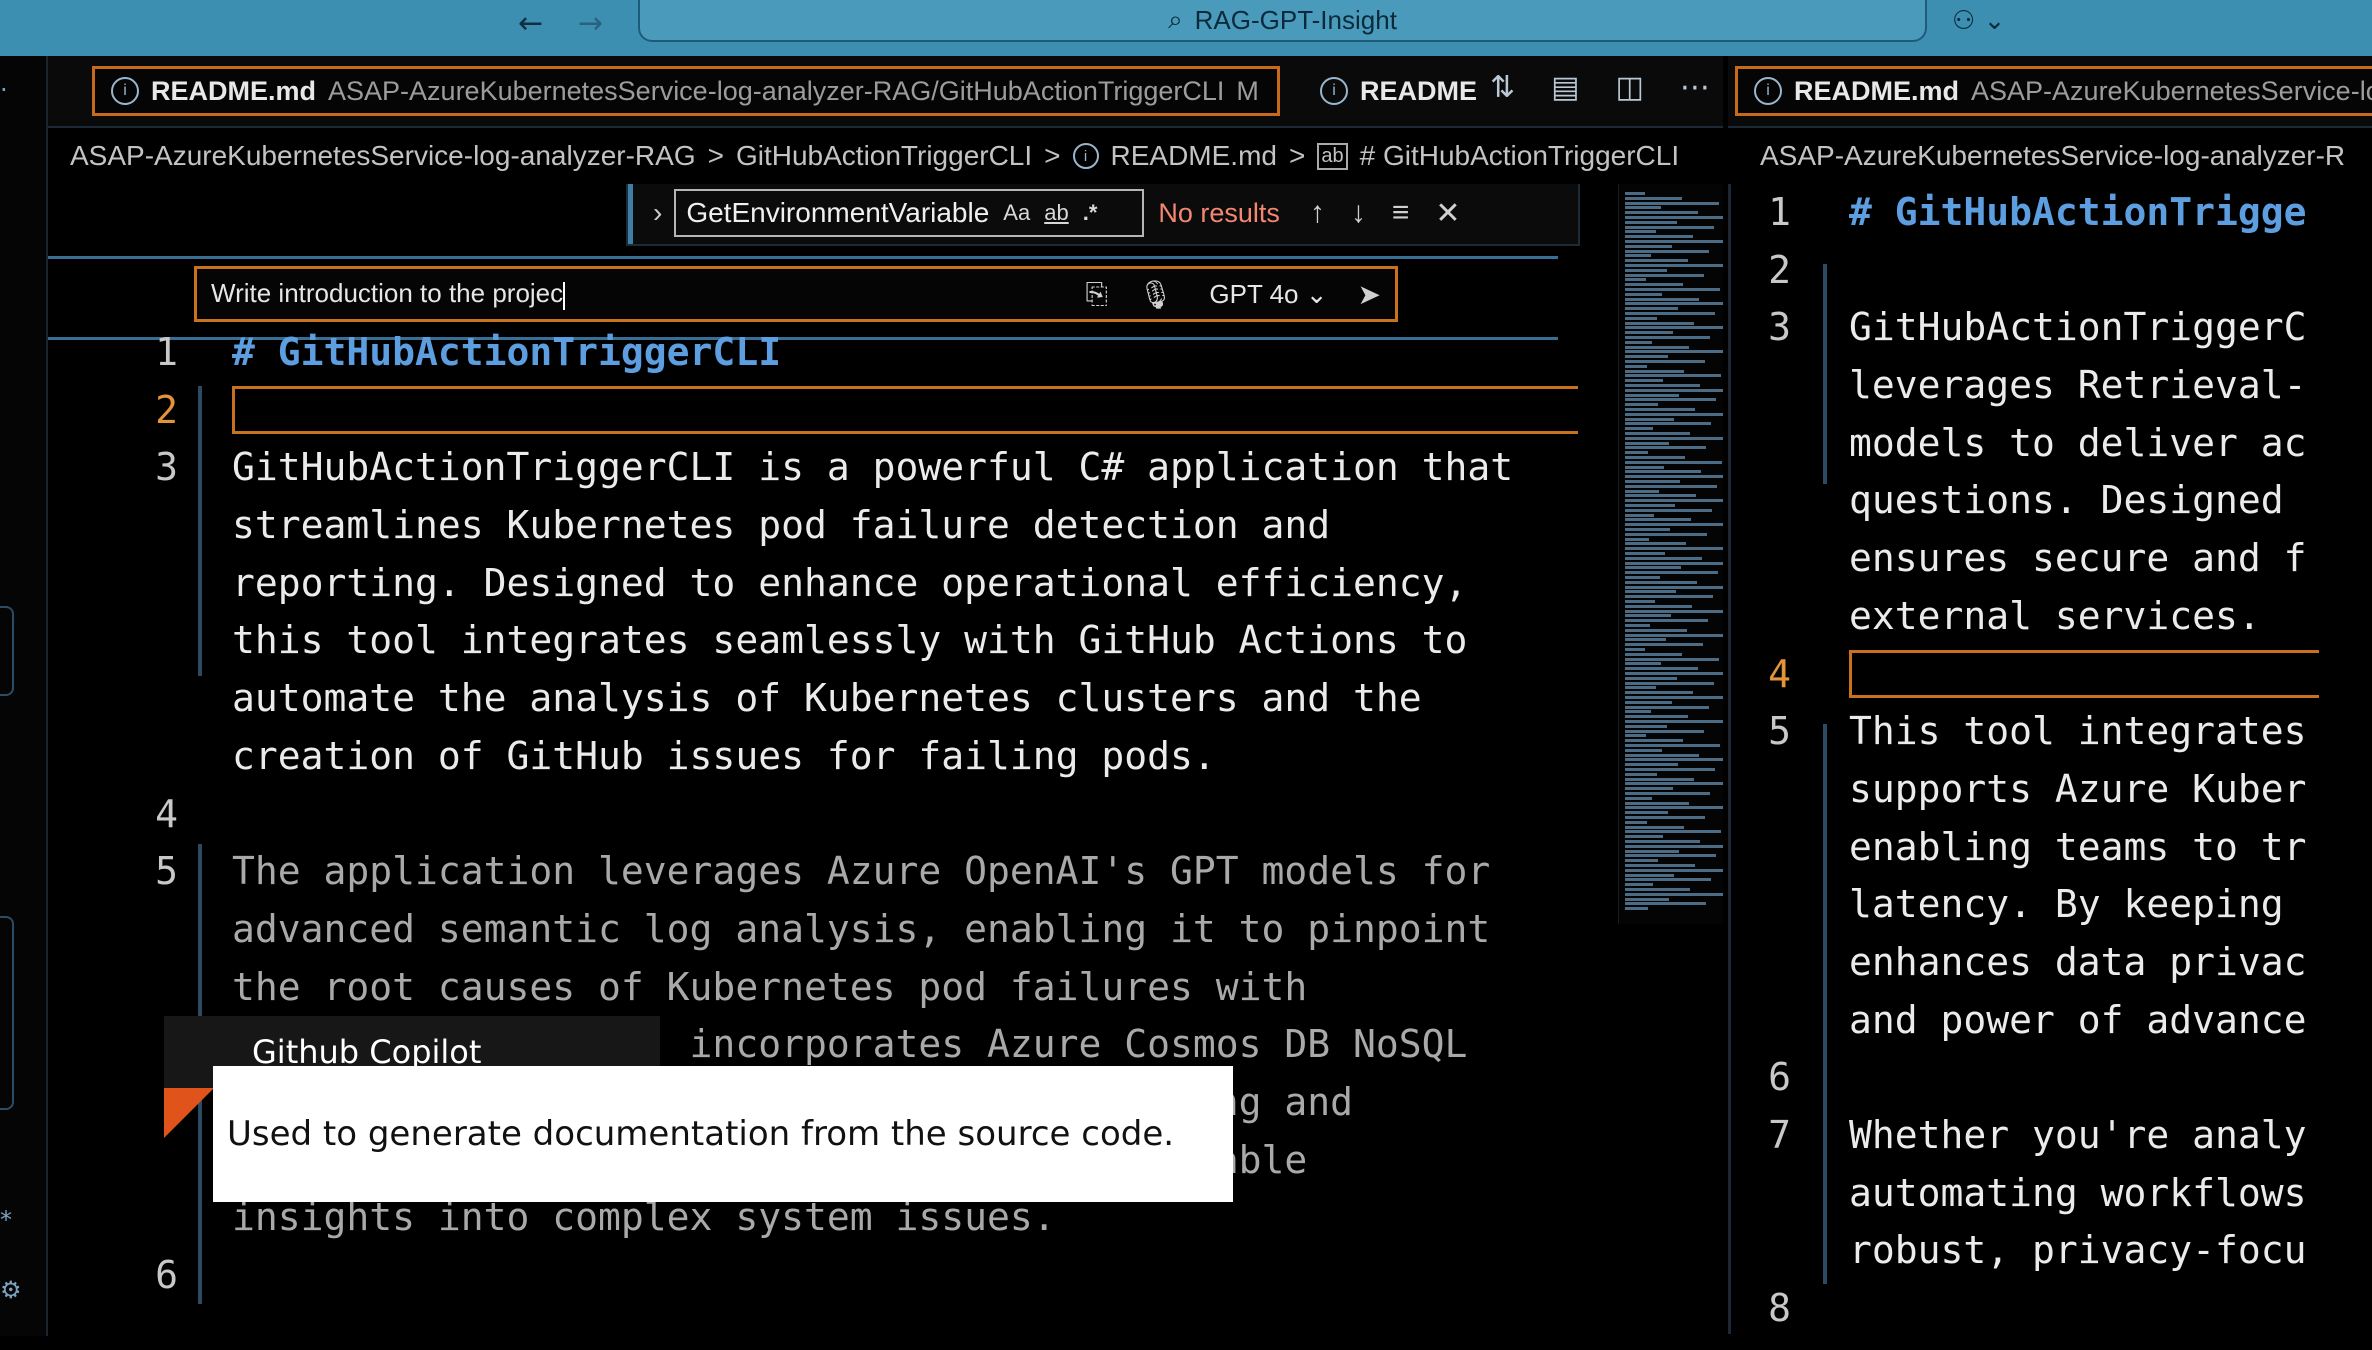  What do you see at coordinates (2051, 790) in the screenshot?
I see `code-line: supports Azure Kuber` at bounding box center [2051, 790].